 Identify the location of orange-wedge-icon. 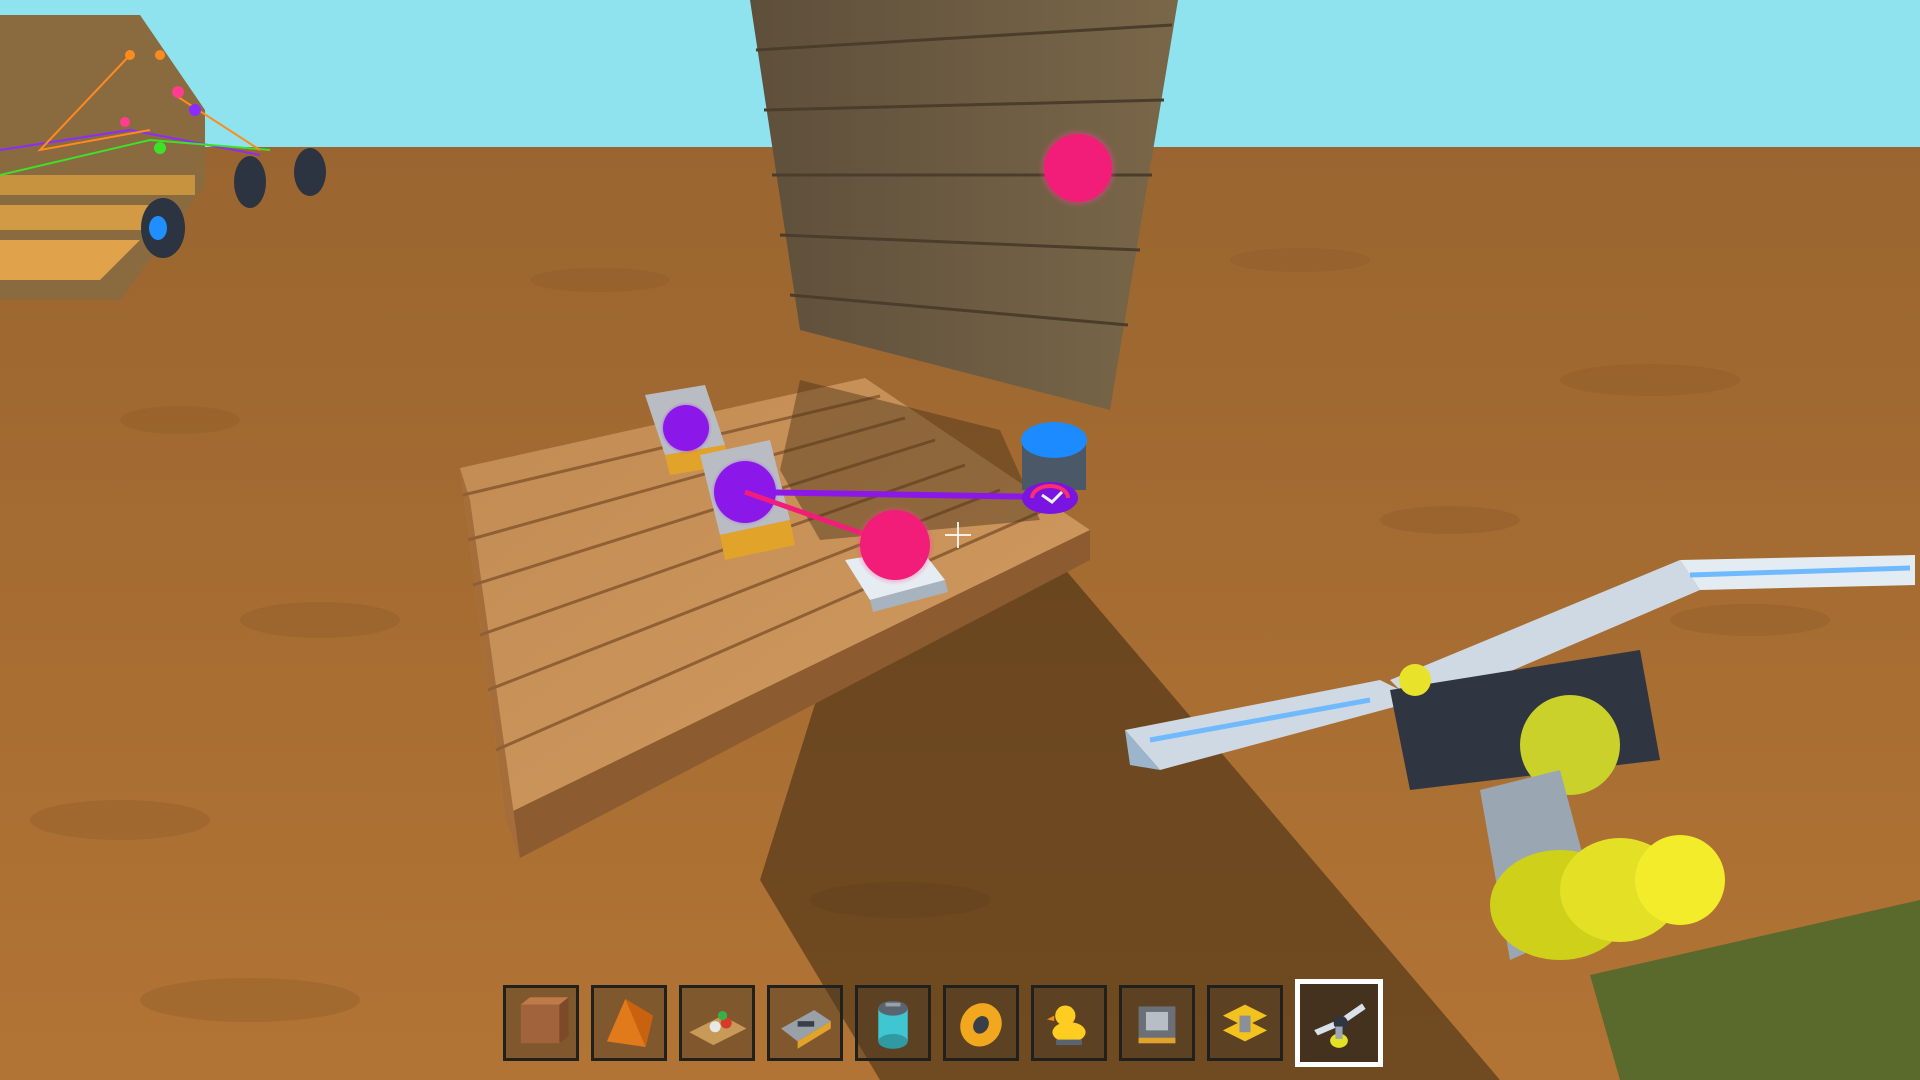
(629, 1023).